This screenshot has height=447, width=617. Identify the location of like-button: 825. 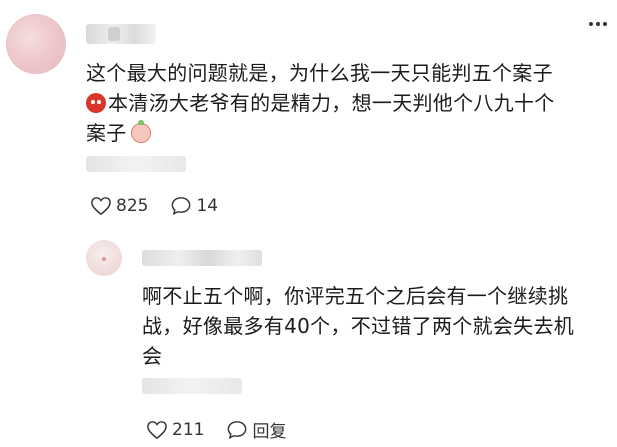
(119, 206).